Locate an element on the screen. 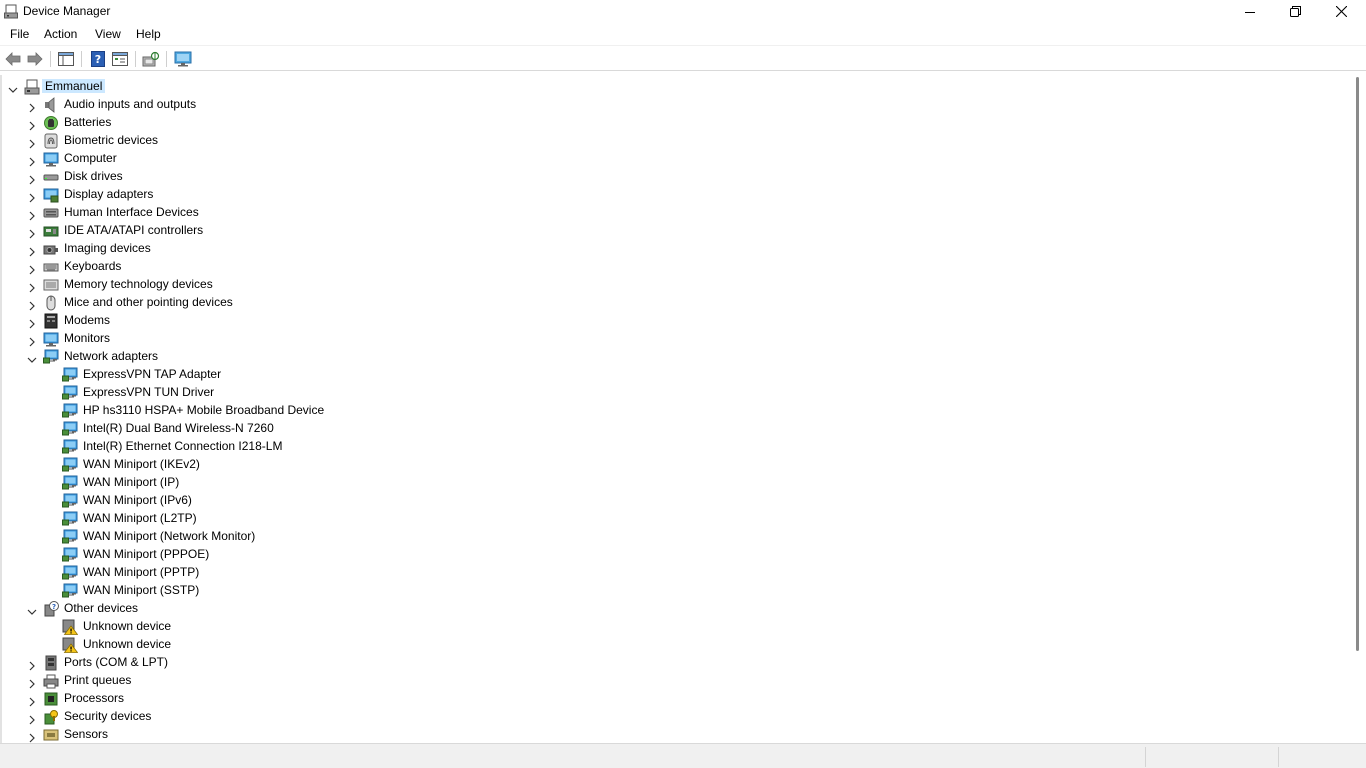 The width and height of the screenshot is (1366, 768). console-tree-icon is located at coordinates (66, 59).